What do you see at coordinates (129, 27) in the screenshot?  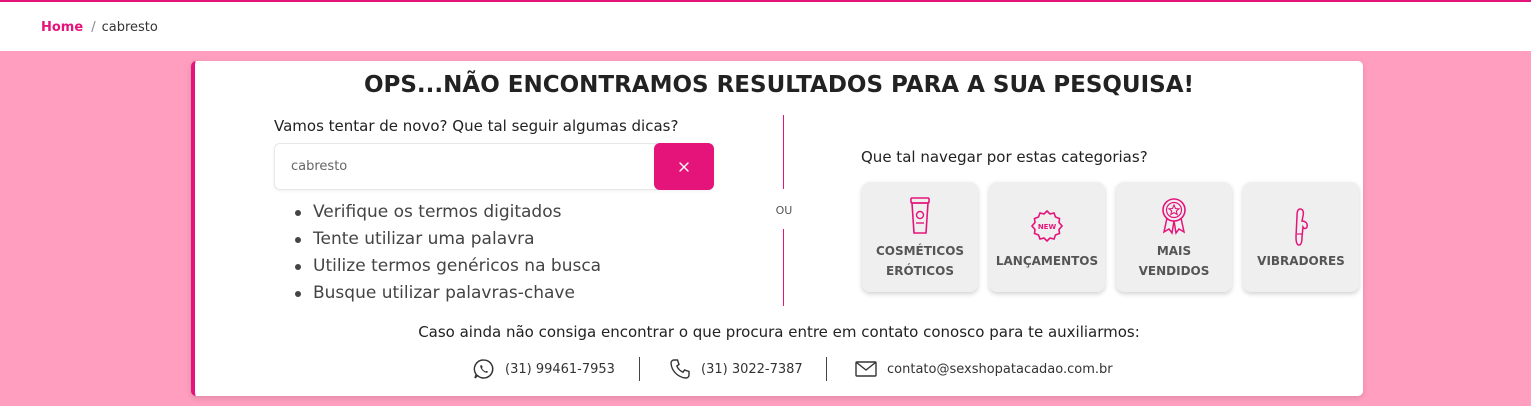 I see `breadcrumb-current: cabresto` at bounding box center [129, 27].